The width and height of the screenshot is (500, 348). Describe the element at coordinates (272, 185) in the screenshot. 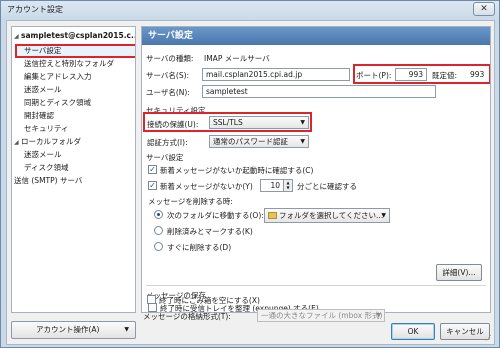

I see `check-minutes-input: 10` at that location.